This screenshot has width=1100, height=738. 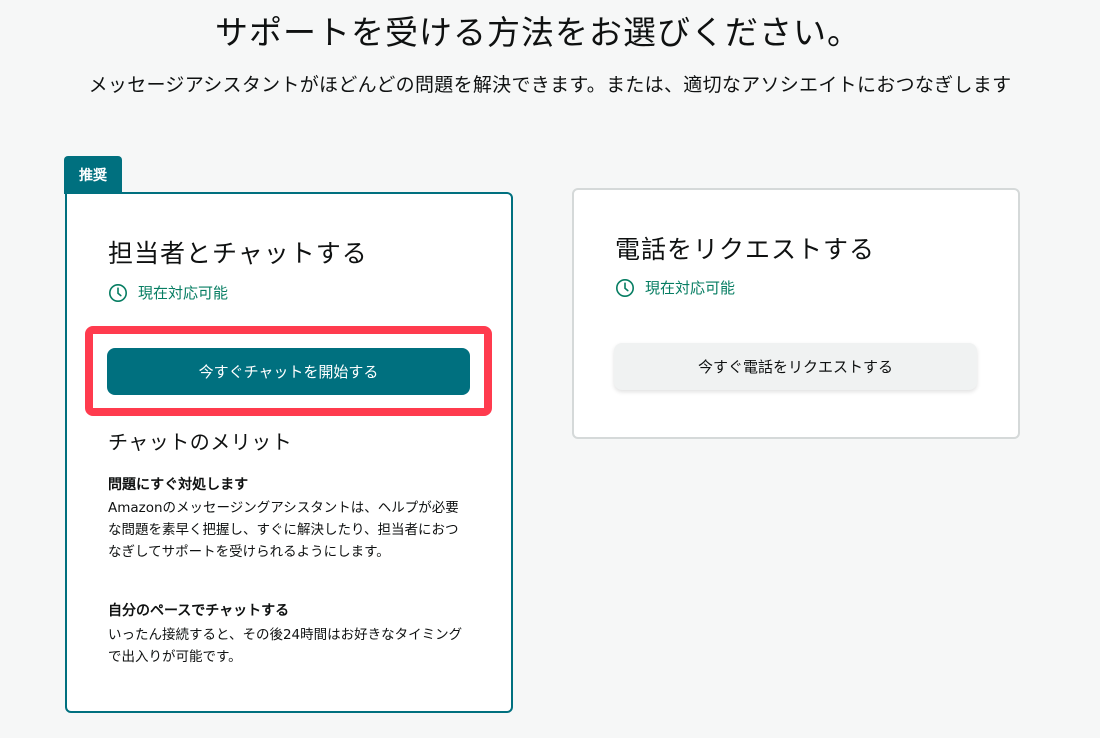 What do you see at coordinates (796, 313) in the screenshot?
I see `phone-option-card` at bounding box center [796, 313].